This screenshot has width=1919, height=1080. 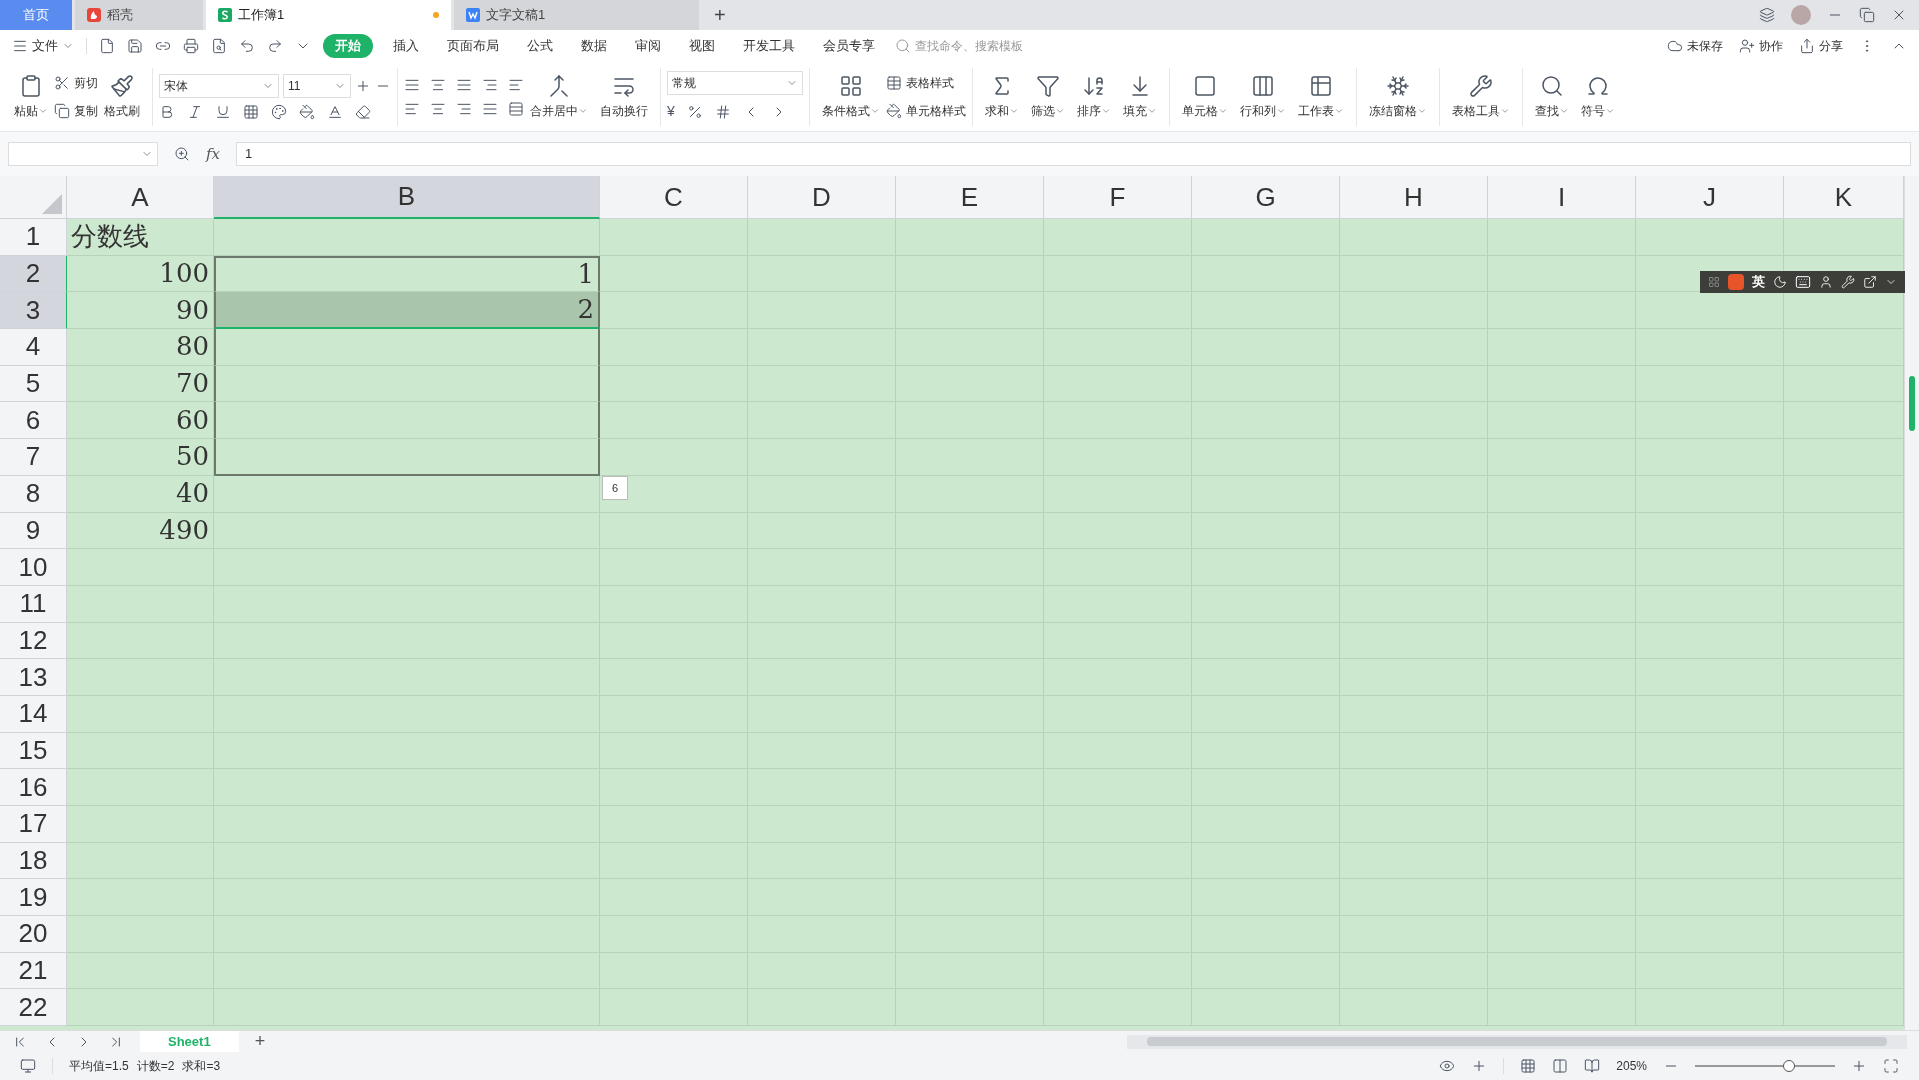 What do you see at coordinates (1398, 96) in the screenshot?
I see `freeze-panes-button: 冻结窗格` at bounding box center [1398, 96].